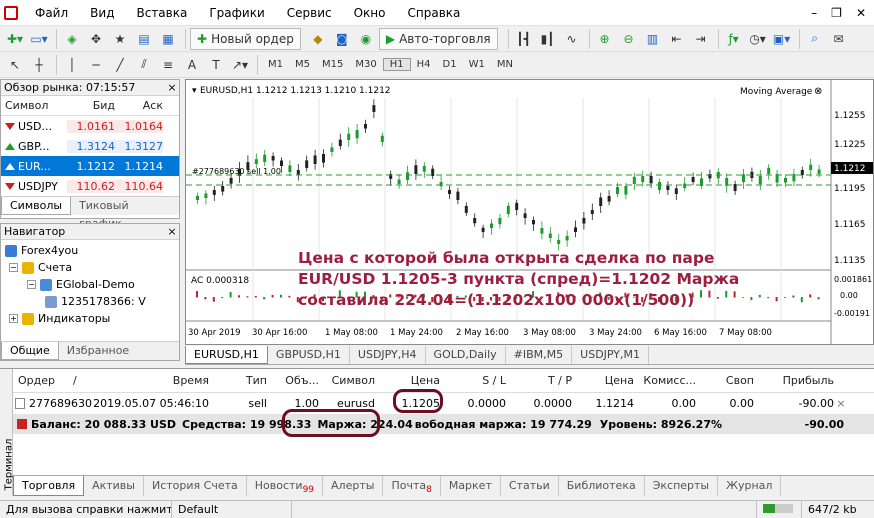 This screenshot has height=518, width=874. I want to click on restore-icon: ❐, so click(836, 13).